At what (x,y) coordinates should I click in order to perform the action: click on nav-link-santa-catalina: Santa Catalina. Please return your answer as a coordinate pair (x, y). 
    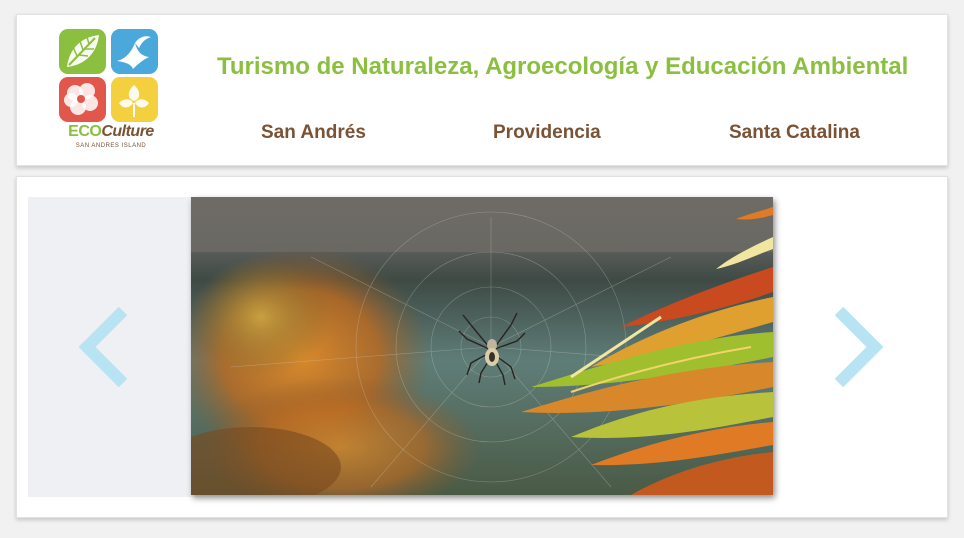
    Looking at the image, I should click on (794, 133).